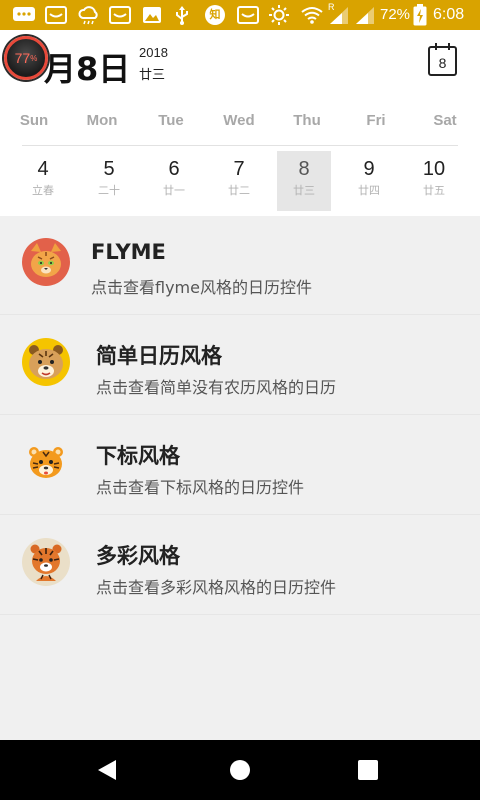 Image resolution: width=480 pixels, height=800 pixels. I want to click on item-title: 简单日历风格, so click(159, 356).